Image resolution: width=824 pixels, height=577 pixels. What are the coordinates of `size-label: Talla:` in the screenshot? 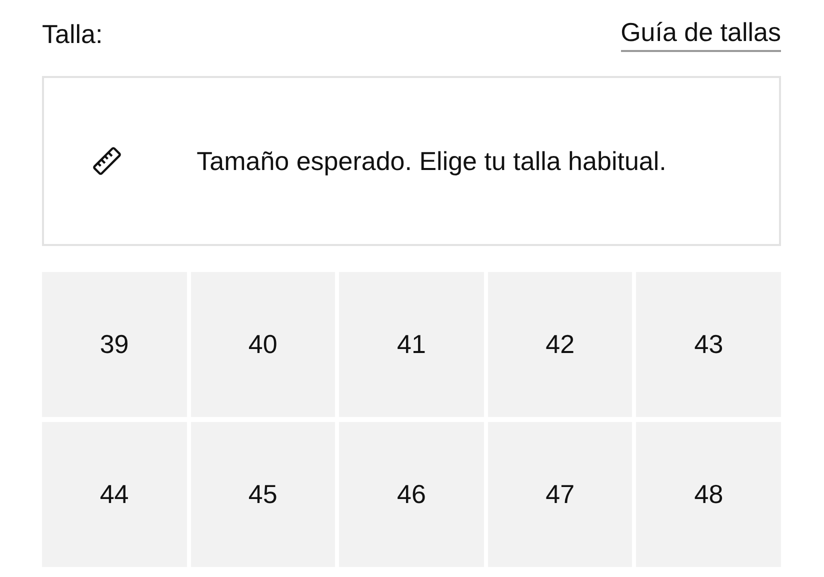 It's located at (72, 34).